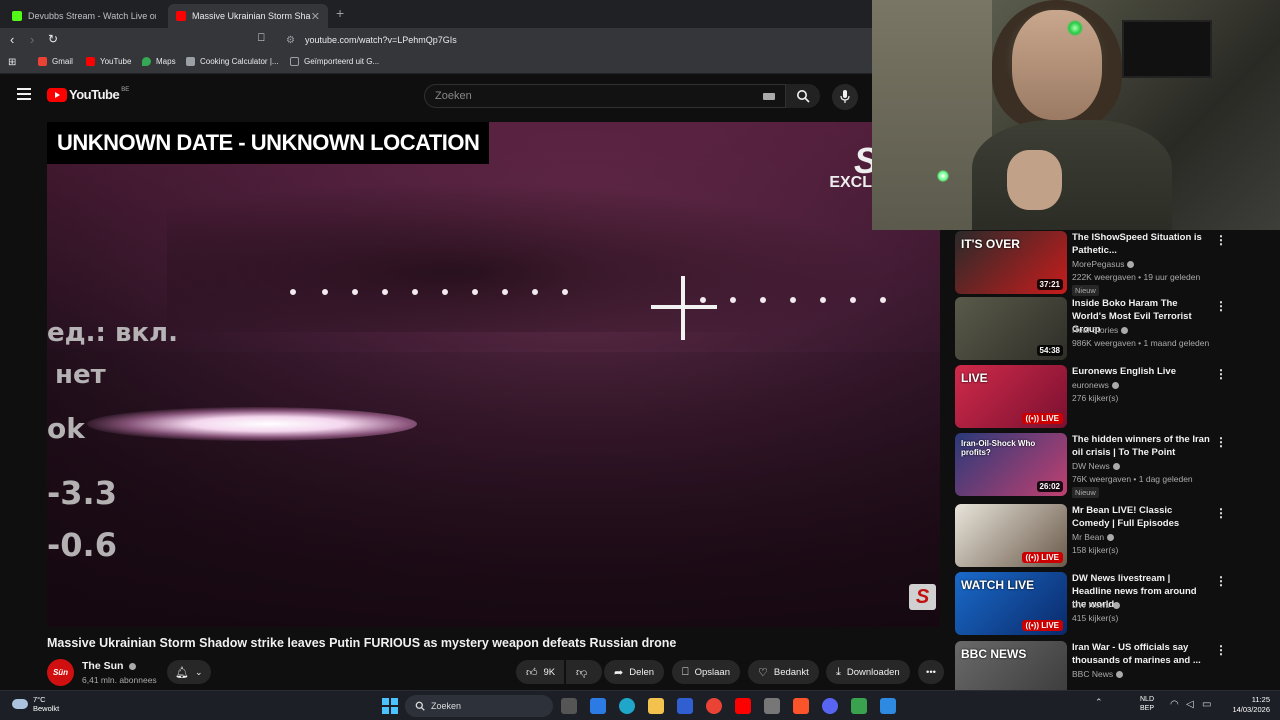  Describe the element at coordinates (1136, 277) in the screenshot. I see `recommendation-meta: 222K weergaven • 19 uur geleden` at that location.